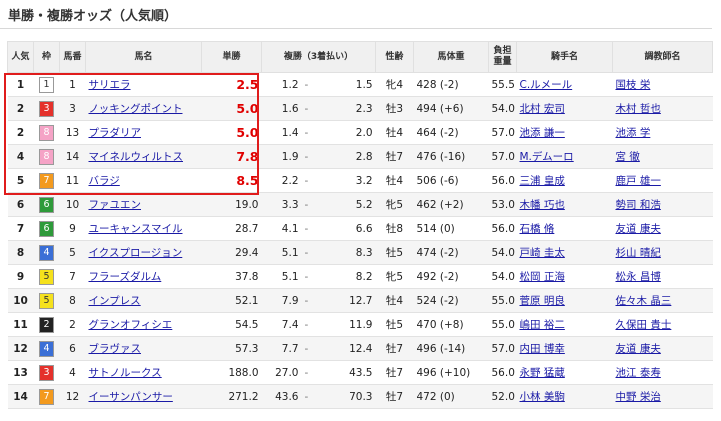  Describe the element at coordinates (542, 277) in the screenshot. I see `jockey-link: 松岡 正海` at that location.